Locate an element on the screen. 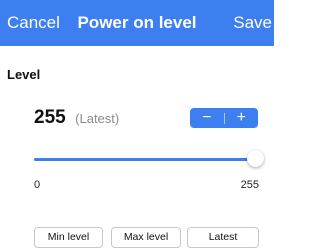 This screenshot has width=320, height=251. level-value-row: 255 (Latest) is located at coordinates (76, 118).